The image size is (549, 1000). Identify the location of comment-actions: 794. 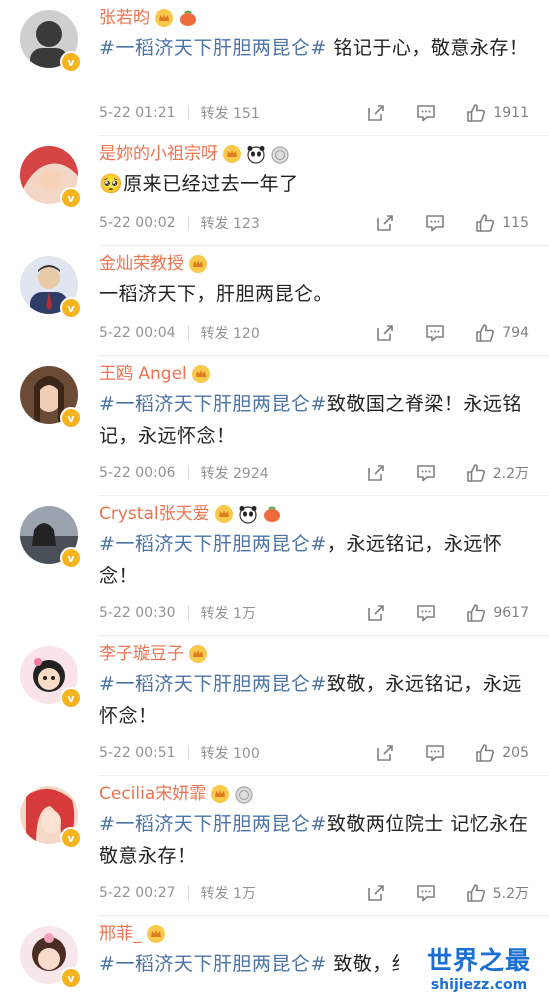
(451, 333).